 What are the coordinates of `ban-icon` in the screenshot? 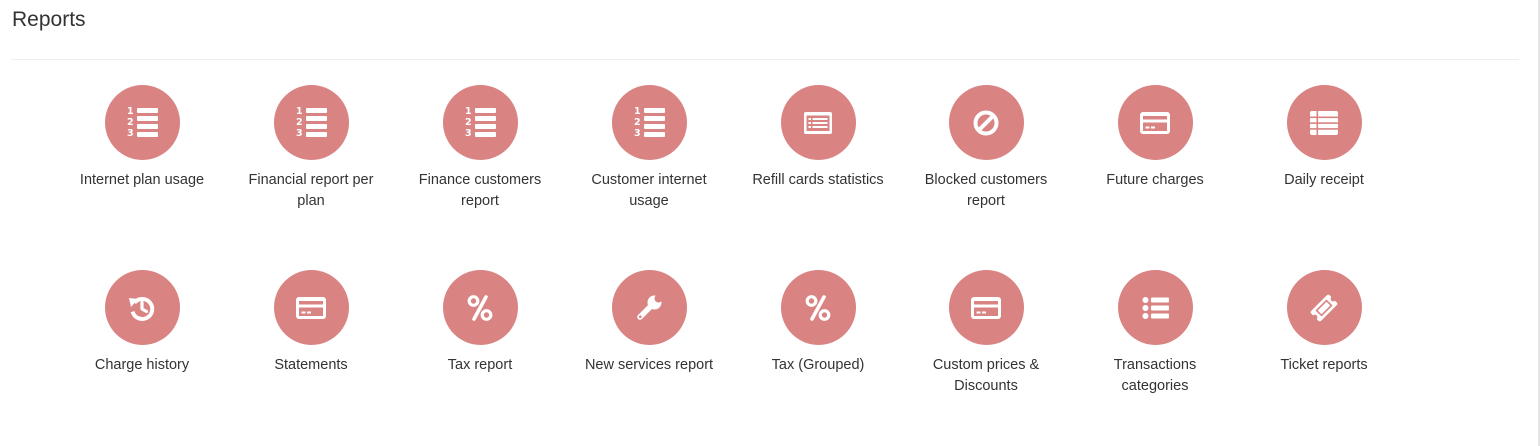 It's located at (986, 122).